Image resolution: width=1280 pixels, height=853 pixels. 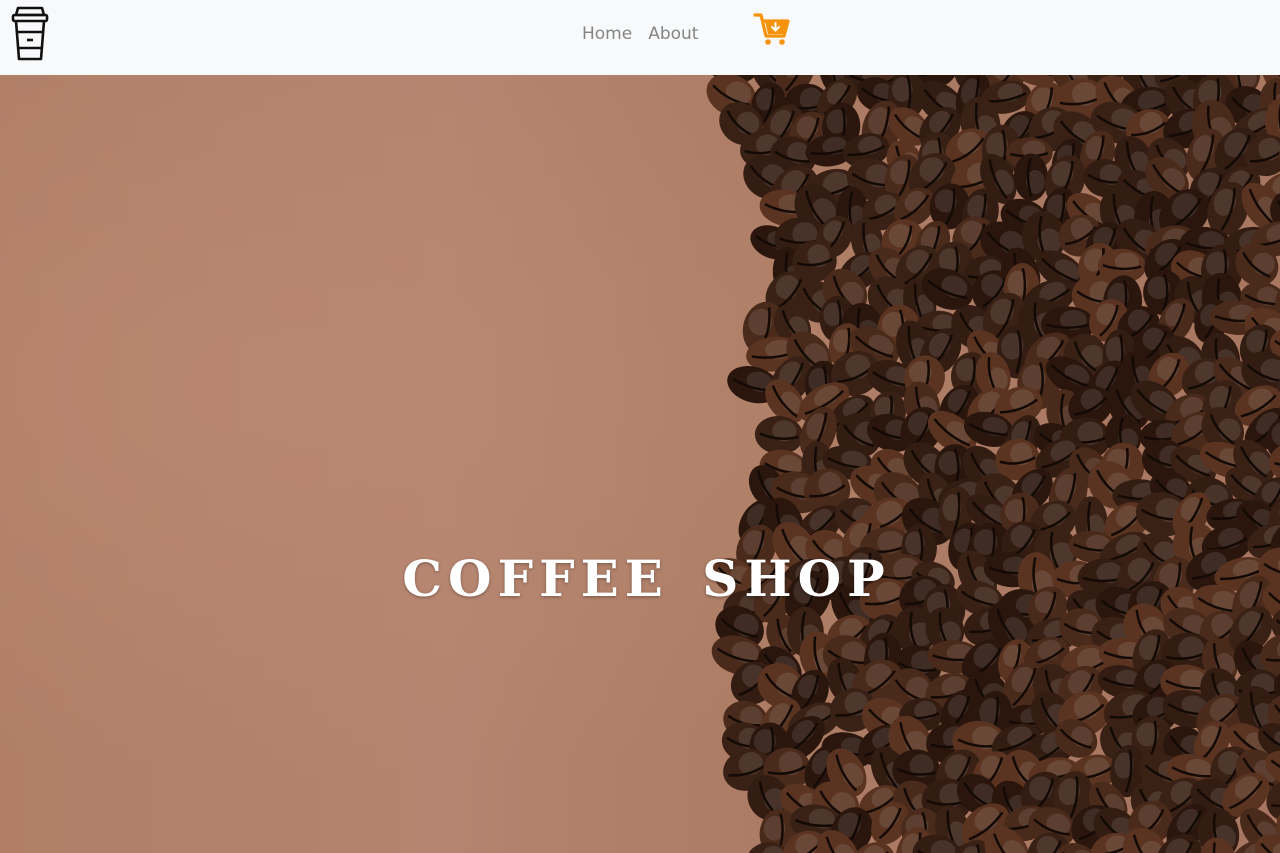 I want to click on cart-button, so click(x=772, y=30).